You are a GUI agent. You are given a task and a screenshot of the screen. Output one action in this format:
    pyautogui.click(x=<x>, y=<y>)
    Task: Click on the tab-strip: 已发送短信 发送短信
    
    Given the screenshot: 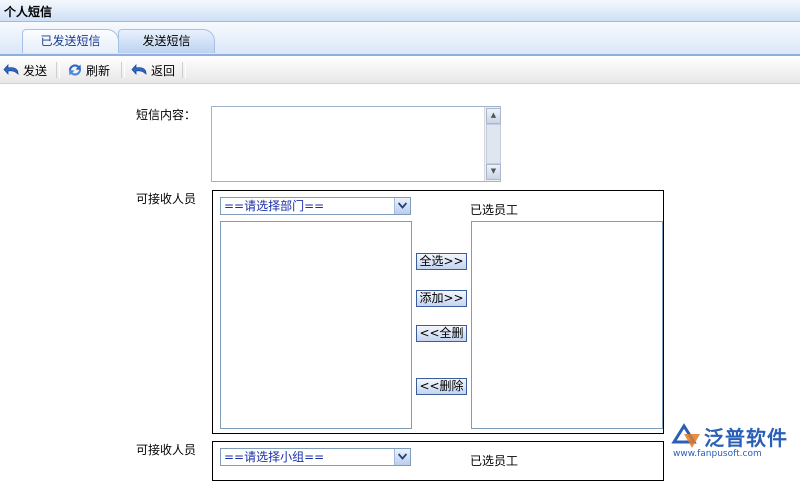 What is the action you would take?
    pyautogui.click(x=400, y=39)
    